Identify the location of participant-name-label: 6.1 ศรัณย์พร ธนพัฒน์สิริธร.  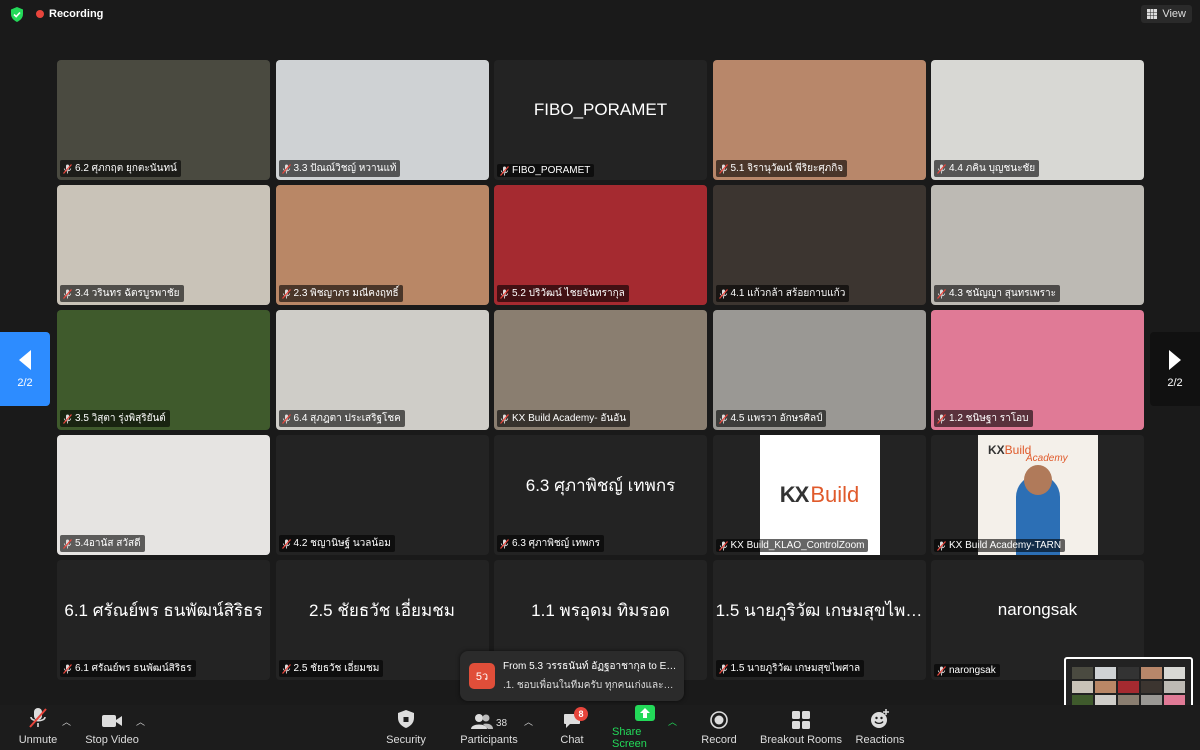
(133, 668).